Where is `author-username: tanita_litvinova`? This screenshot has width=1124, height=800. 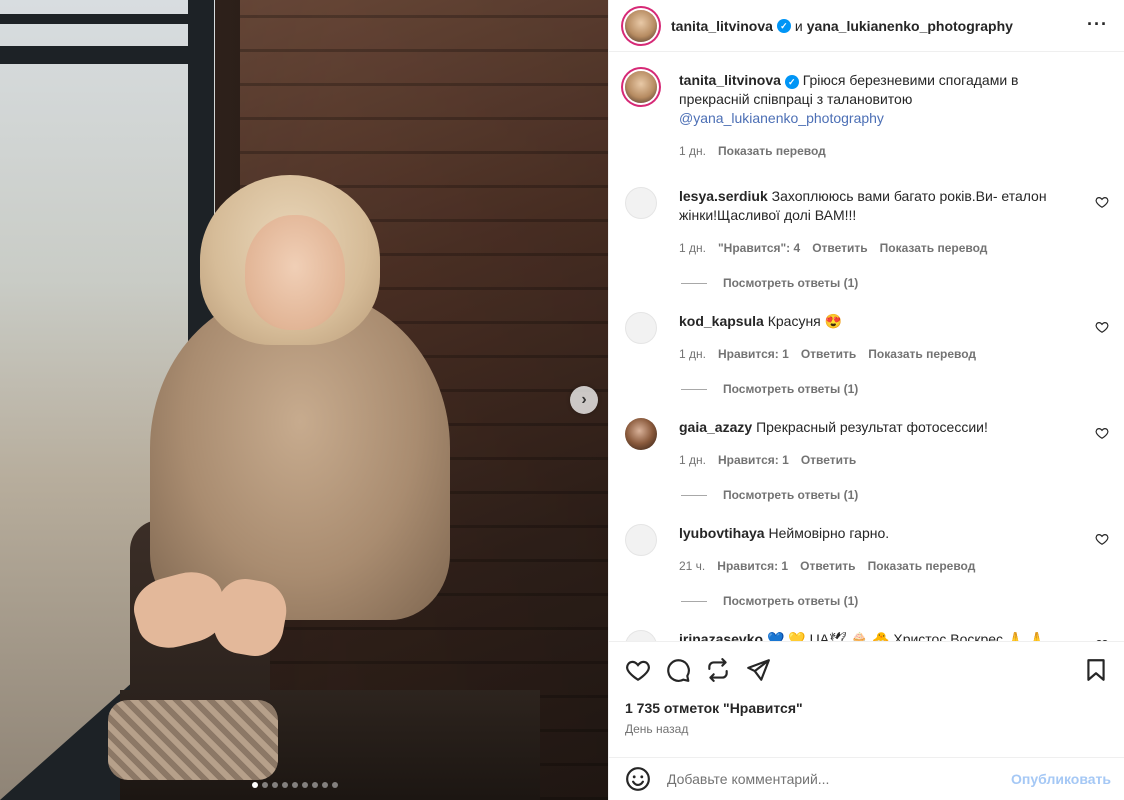
author-username: tanita_litvinova is located at coordinates (722, 26).